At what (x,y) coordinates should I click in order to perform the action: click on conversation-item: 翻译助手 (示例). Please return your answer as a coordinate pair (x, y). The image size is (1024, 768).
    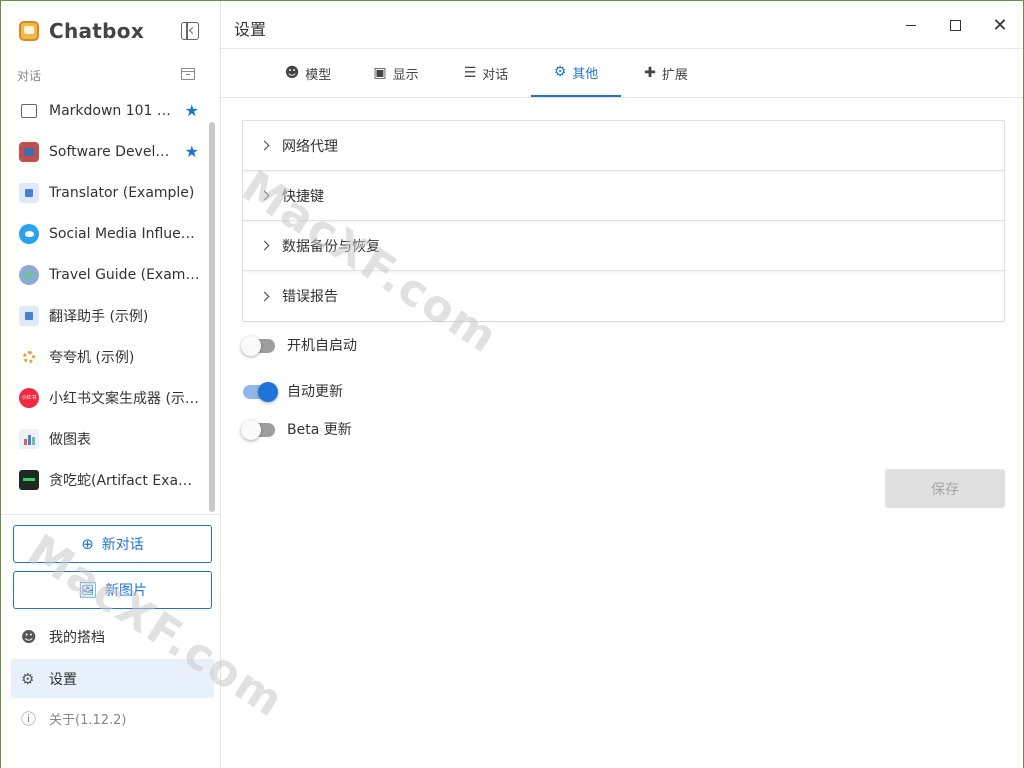
    Looking at the image, I should click on (106, 315).